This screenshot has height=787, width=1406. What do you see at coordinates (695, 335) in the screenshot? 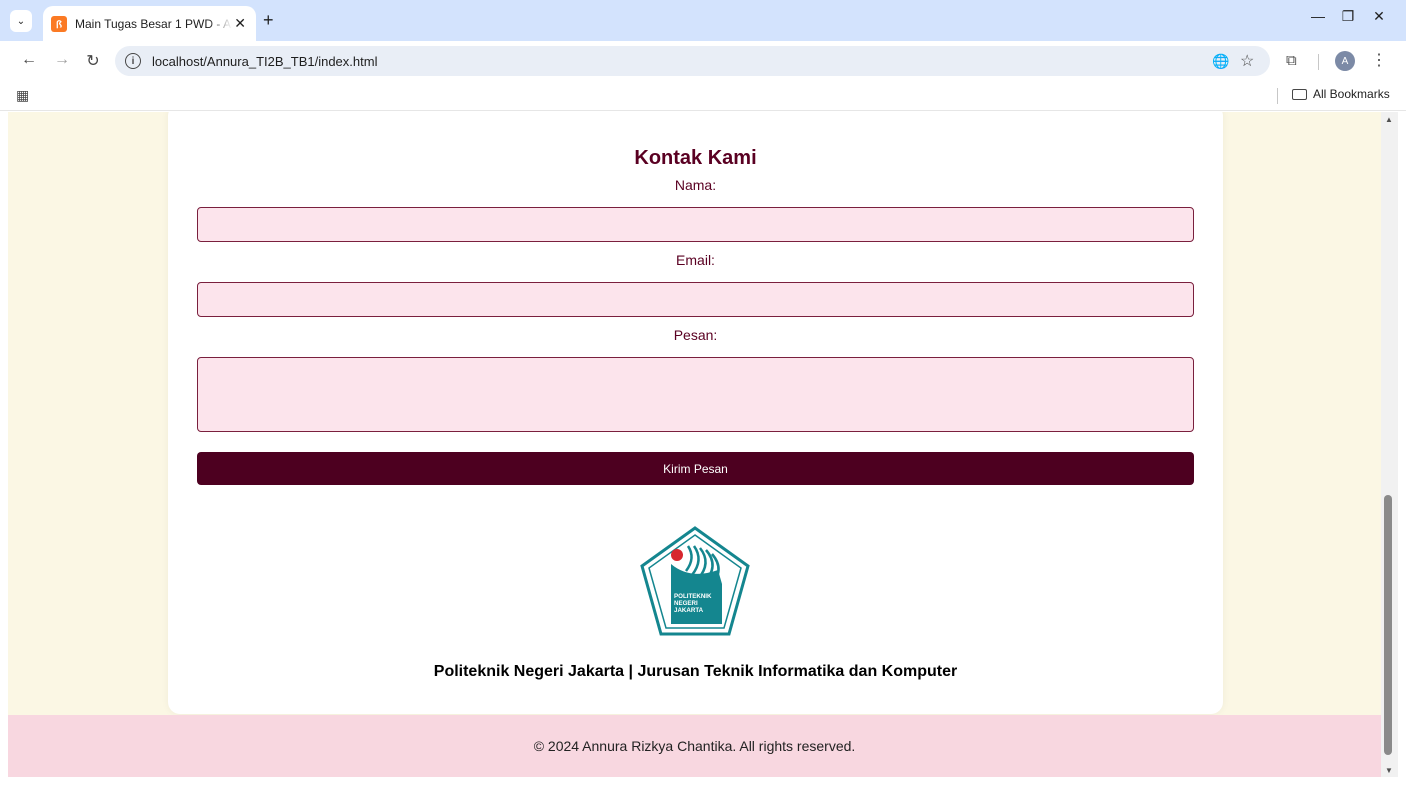
I see `message-label: Pesan:` at bounding box center [695, 335].